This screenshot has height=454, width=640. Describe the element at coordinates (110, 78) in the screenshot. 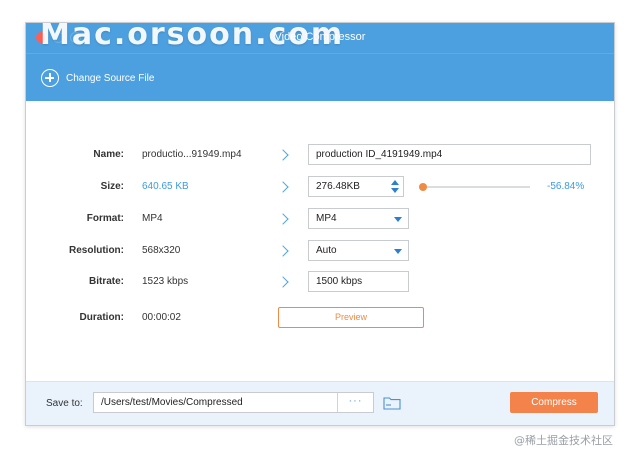

I see `change-source-label: Change Source File` at that location.